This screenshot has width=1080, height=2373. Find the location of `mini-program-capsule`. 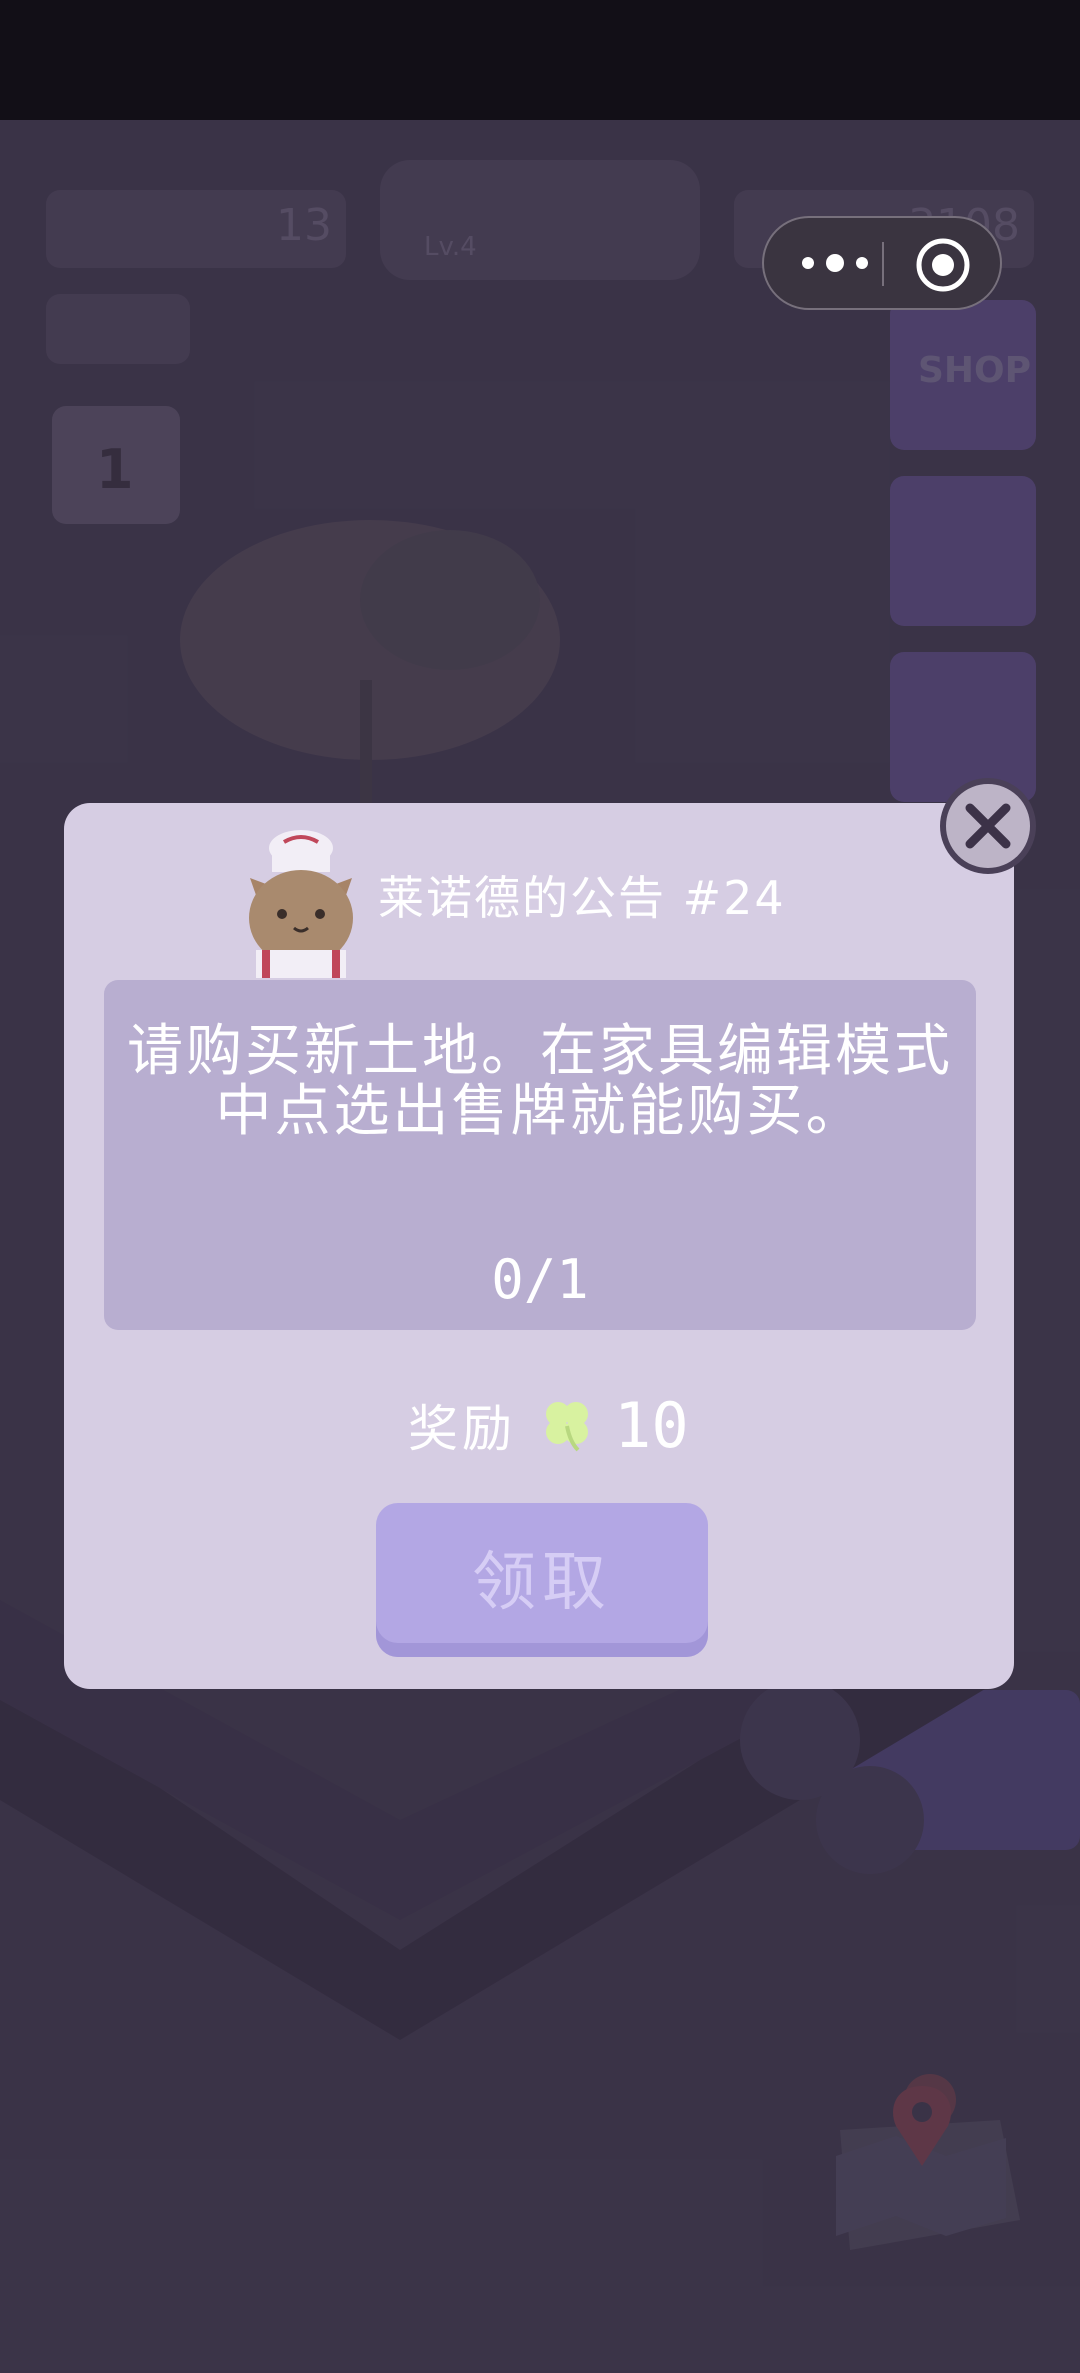

mini-program-capsule is located at coordinates (882, 263).